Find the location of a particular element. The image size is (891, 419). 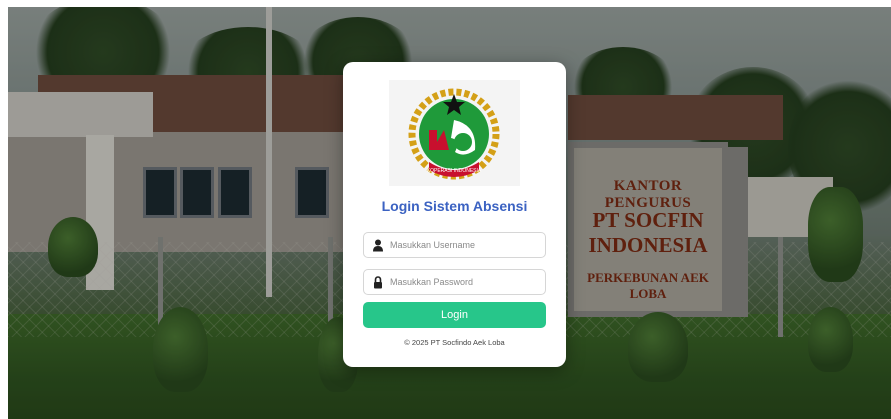

username-input is located at coordinates (465, 245).